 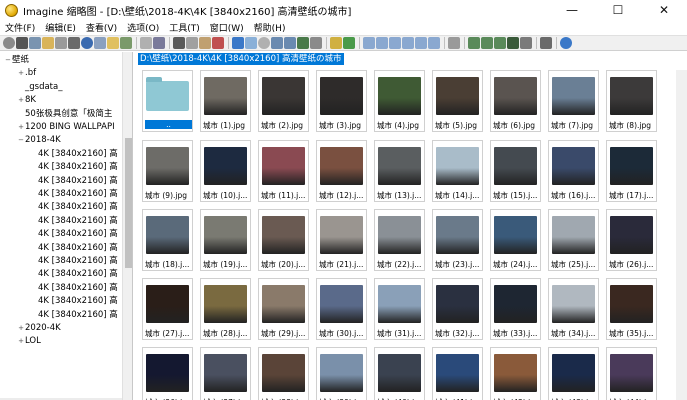 What do you see at coordinates (349, 43) in the screenshot?
I see `sync-icon` at bounding box center [349, 43].